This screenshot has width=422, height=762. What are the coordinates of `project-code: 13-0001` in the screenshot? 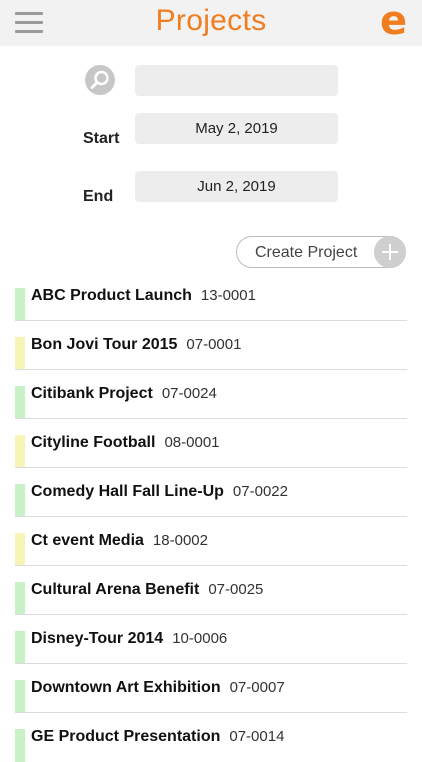 It's located at (228, 295).